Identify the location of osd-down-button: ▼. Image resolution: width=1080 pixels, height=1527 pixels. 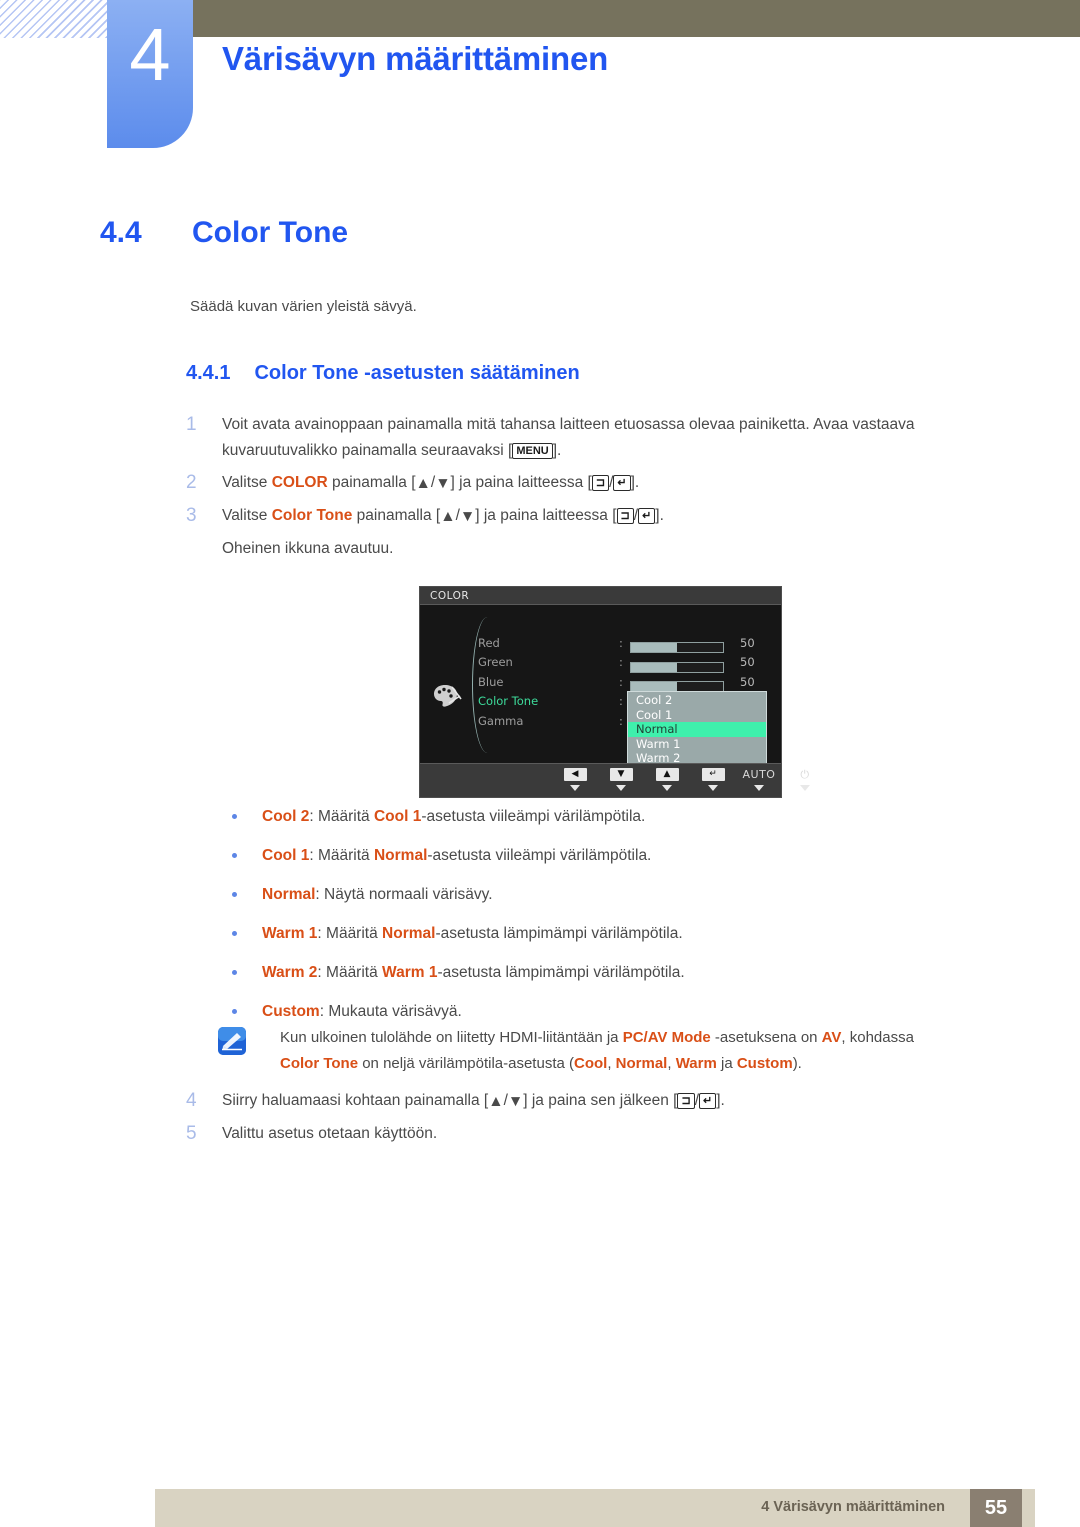
(621, 779).